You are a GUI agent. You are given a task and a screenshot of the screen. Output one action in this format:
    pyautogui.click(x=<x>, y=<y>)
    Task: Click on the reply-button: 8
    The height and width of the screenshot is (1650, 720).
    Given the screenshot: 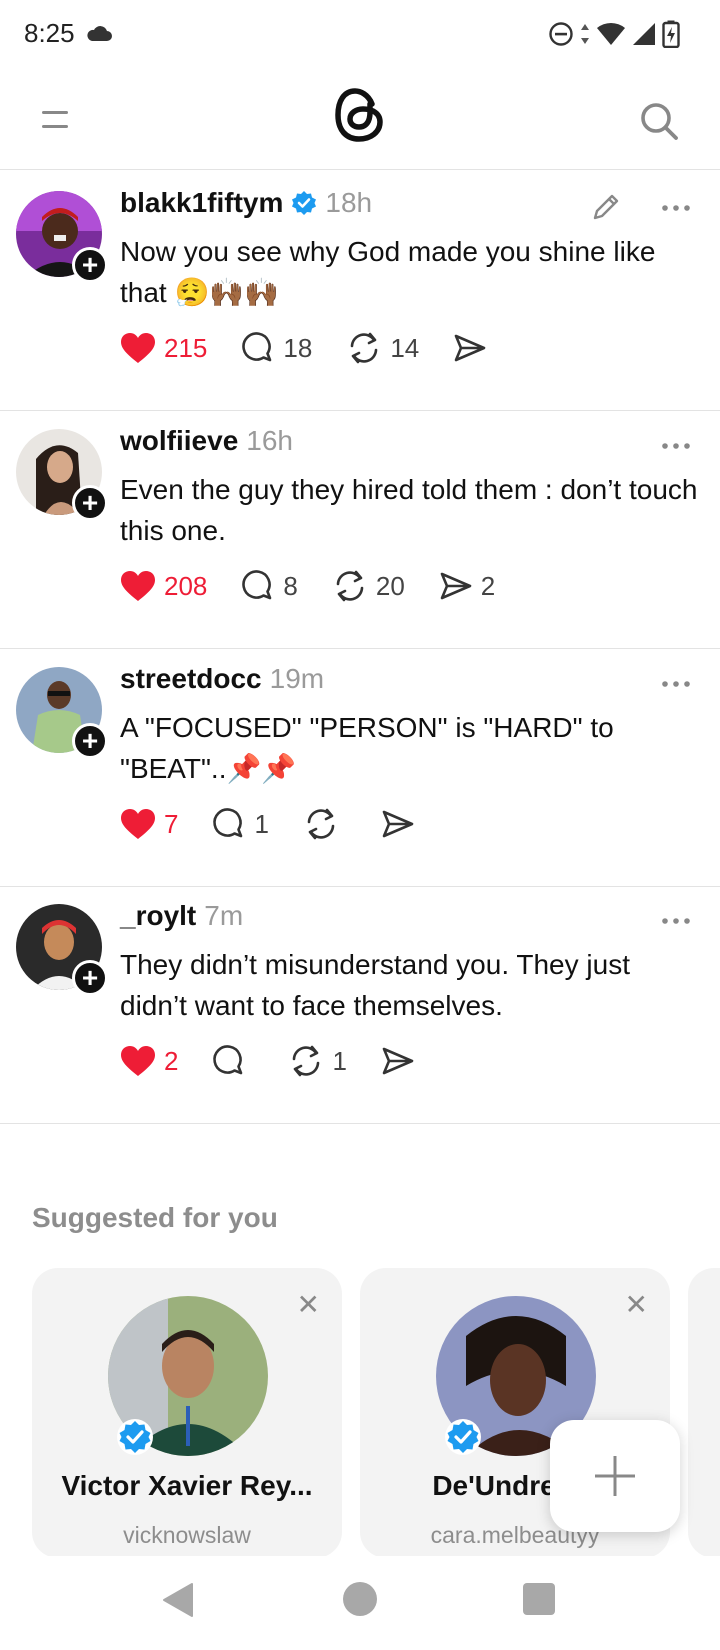 What is the action you would take?
    pyautogui.click(x=269, y=586)
    